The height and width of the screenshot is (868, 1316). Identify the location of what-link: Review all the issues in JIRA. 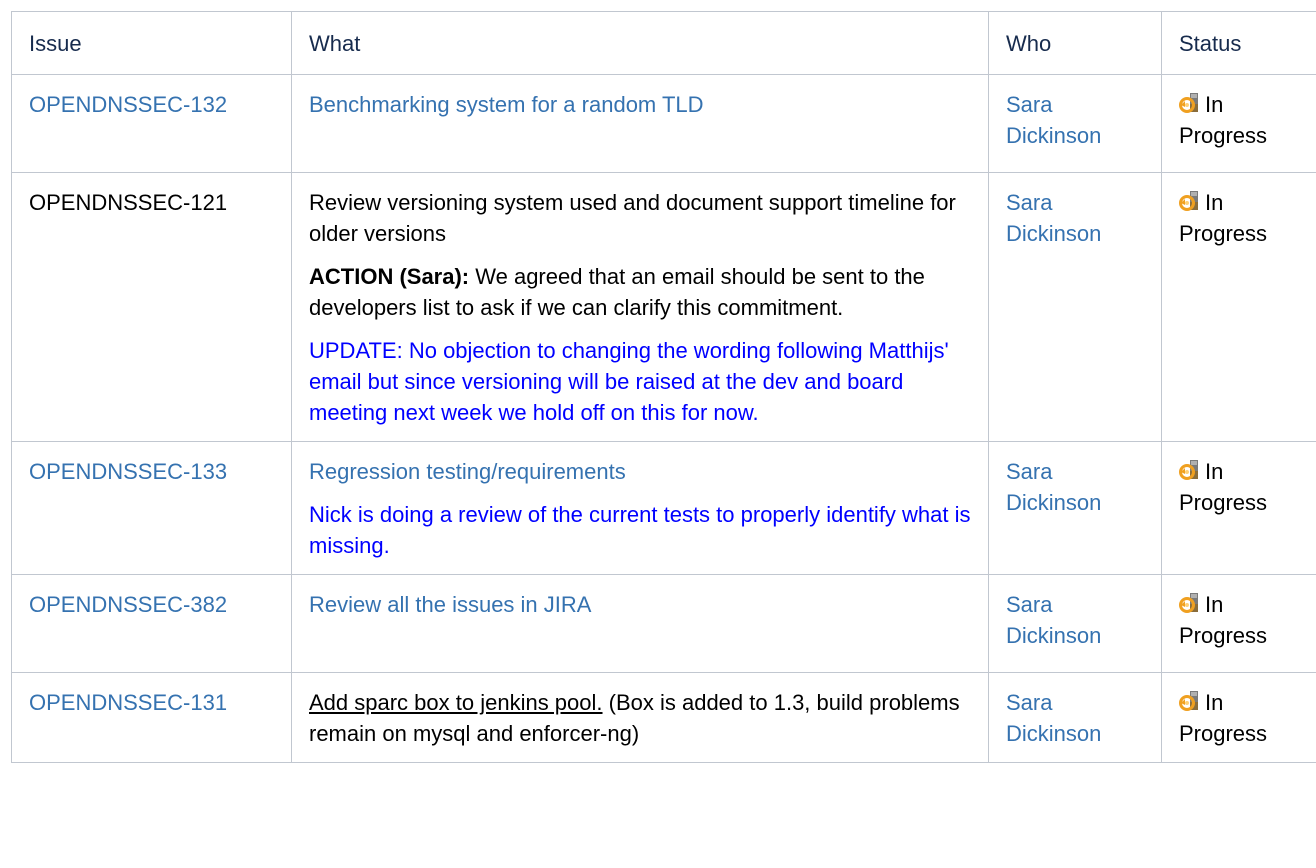
(450, 604).